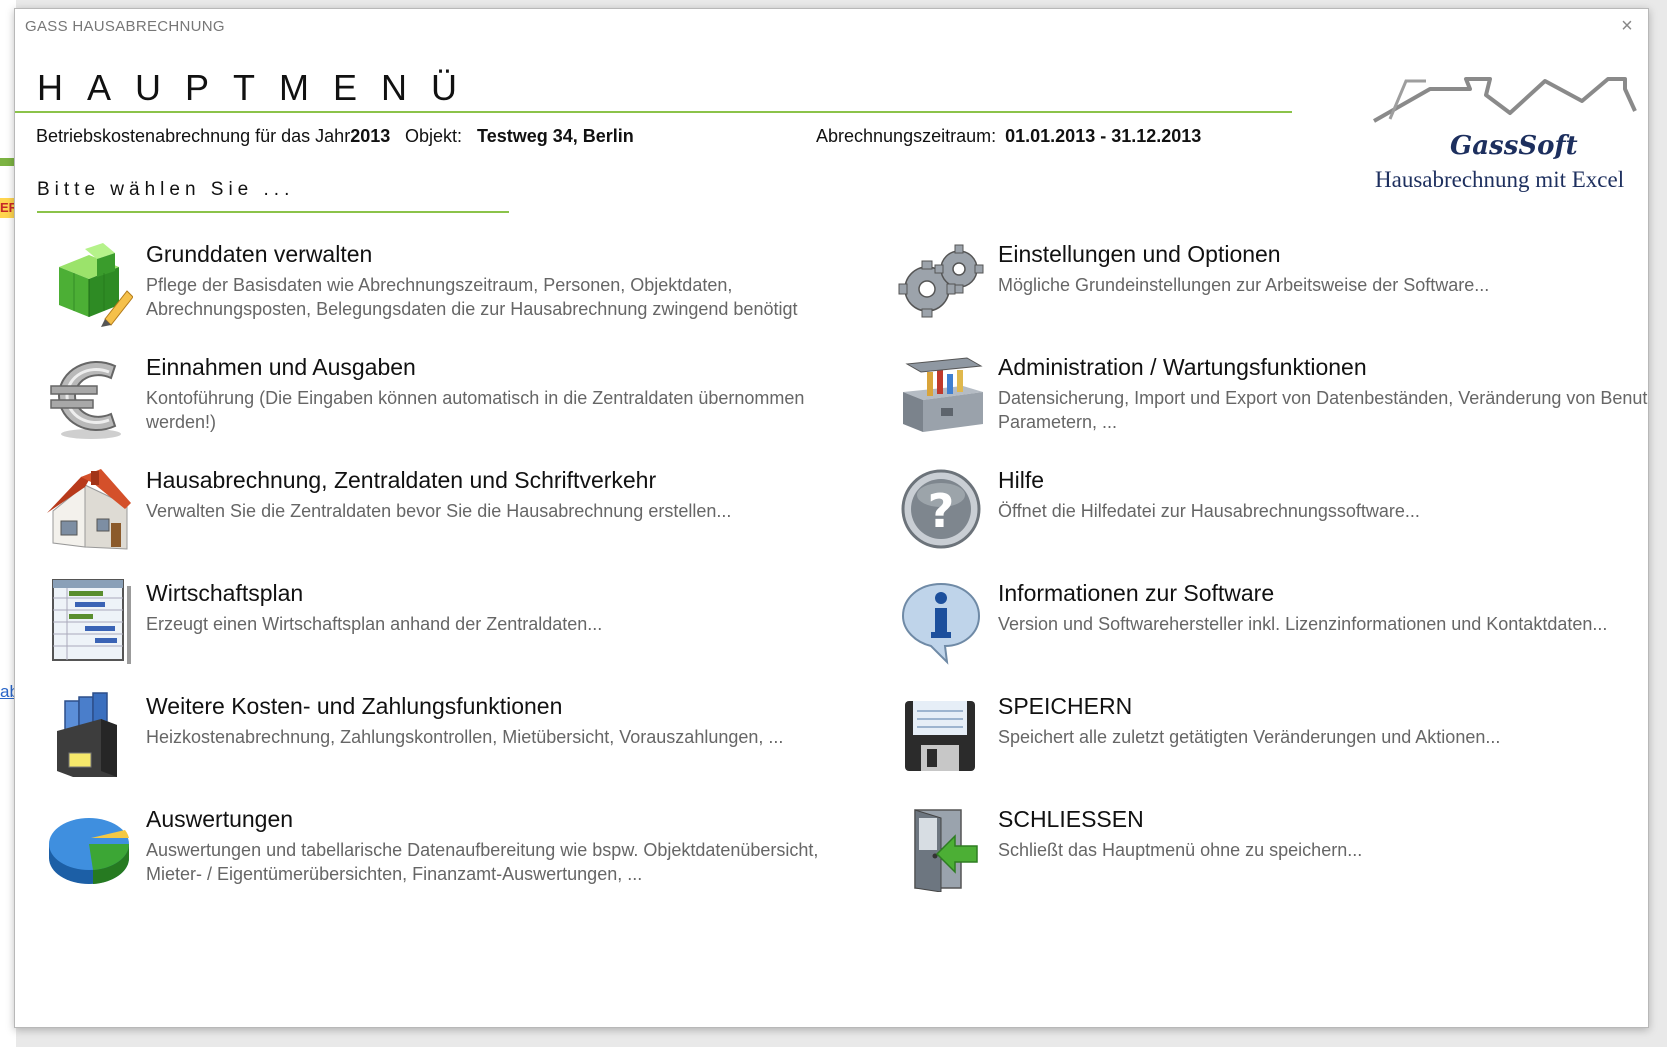  I want to click on object-value: Testweg 34, Berlin, so click(555, 136).